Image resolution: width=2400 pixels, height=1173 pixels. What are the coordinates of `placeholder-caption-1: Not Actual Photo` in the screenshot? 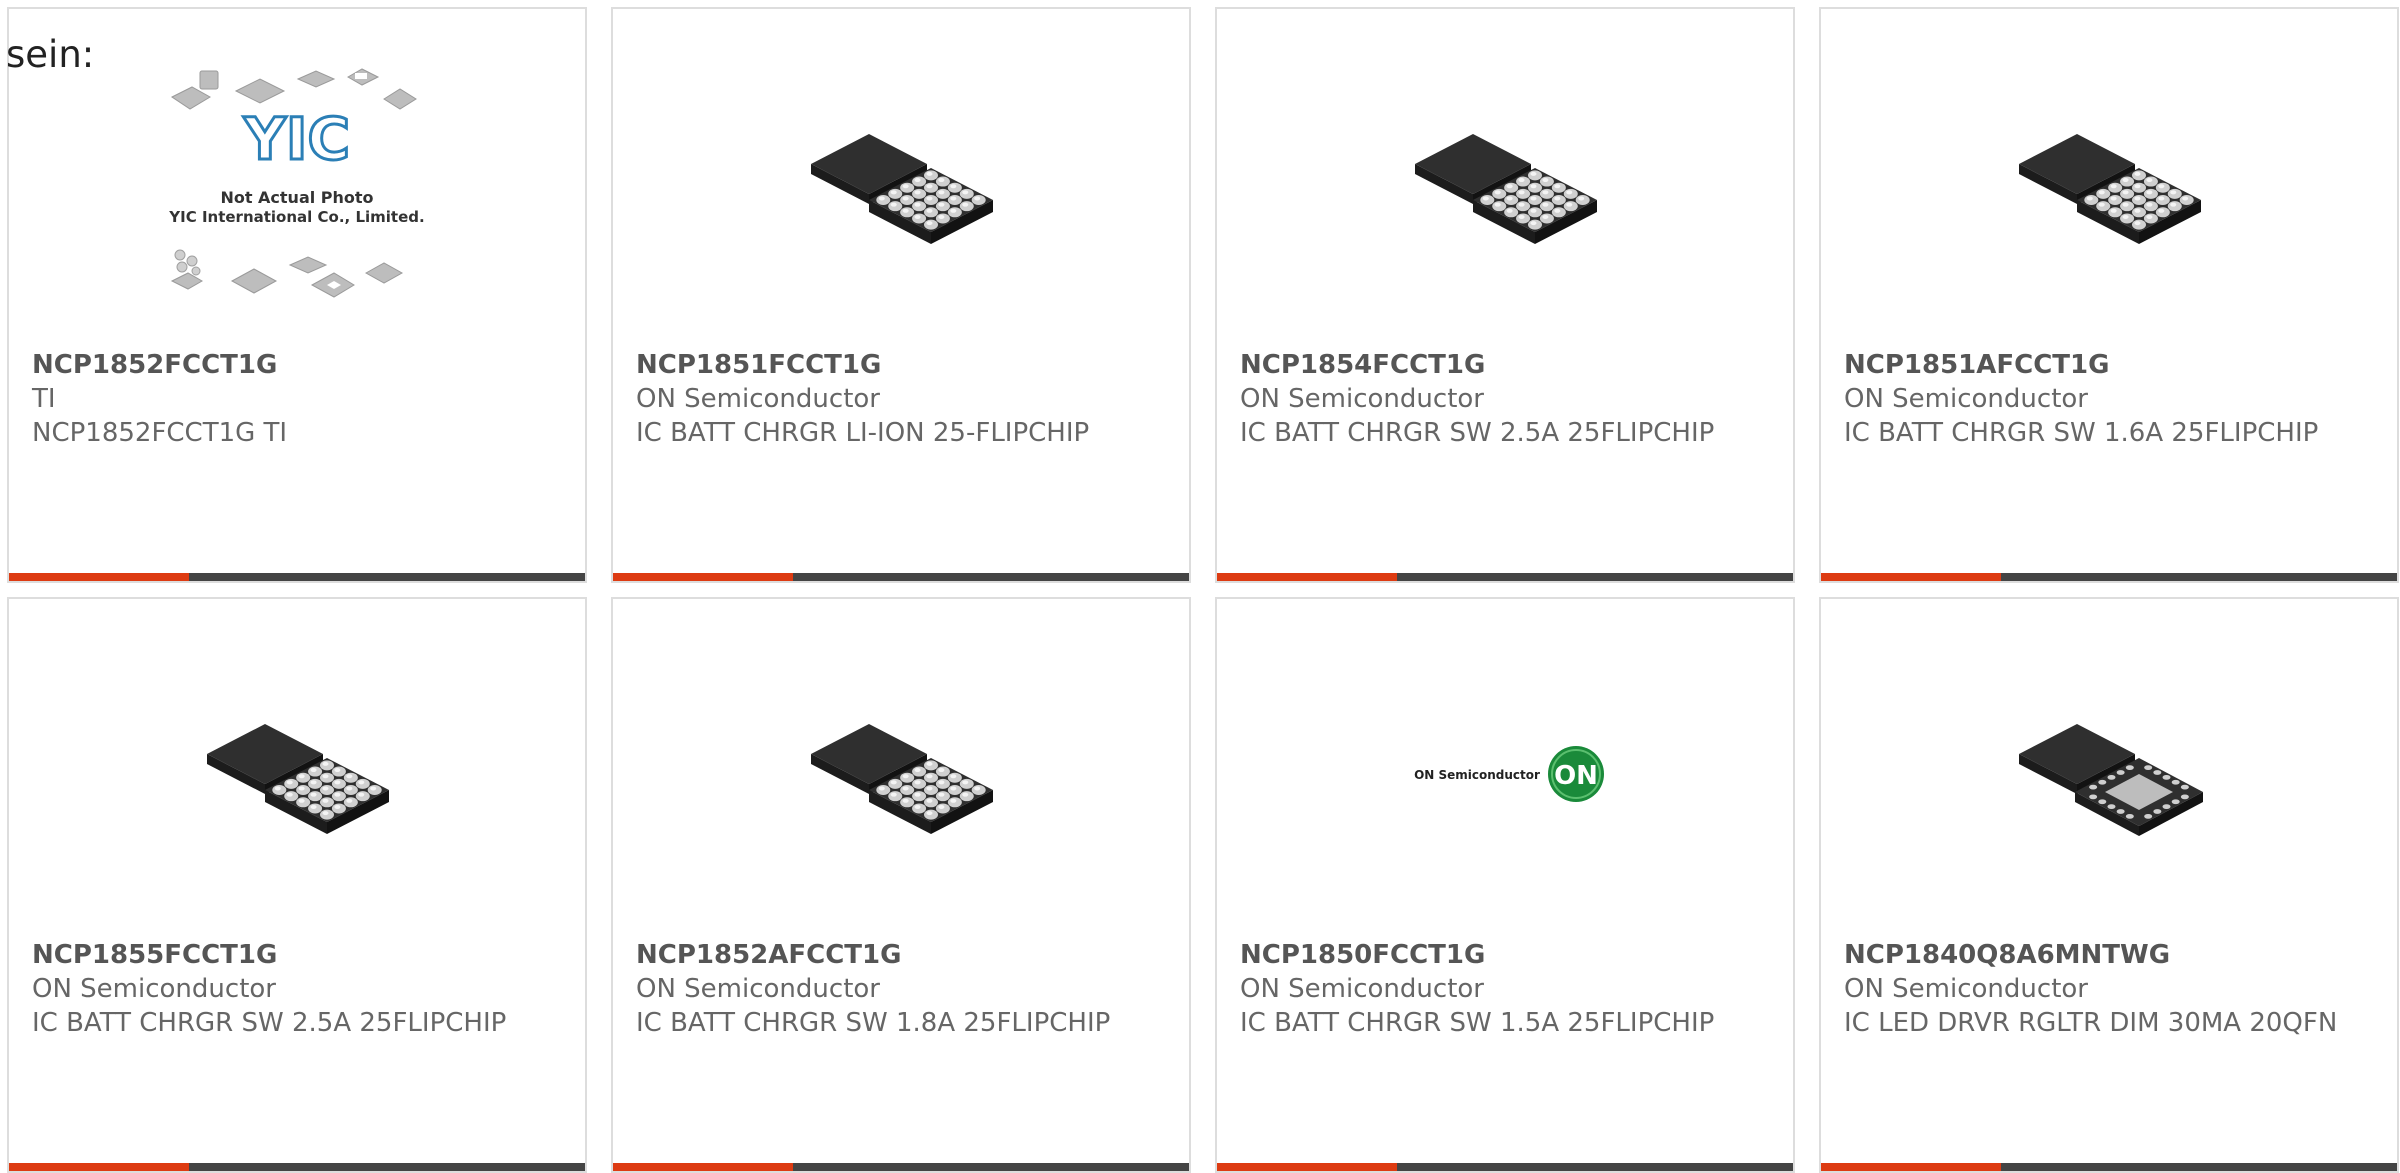 It's located at (296, 197).